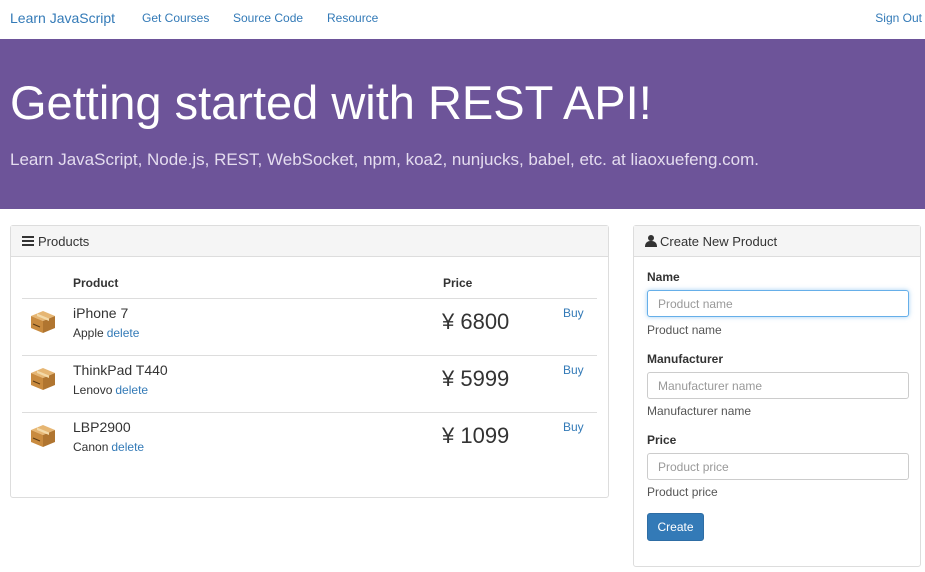 The image size is (925, 572). Describe the element at coordinates (309, 241) in the screenshot. I see `products-panel-heading: Products` at that location.